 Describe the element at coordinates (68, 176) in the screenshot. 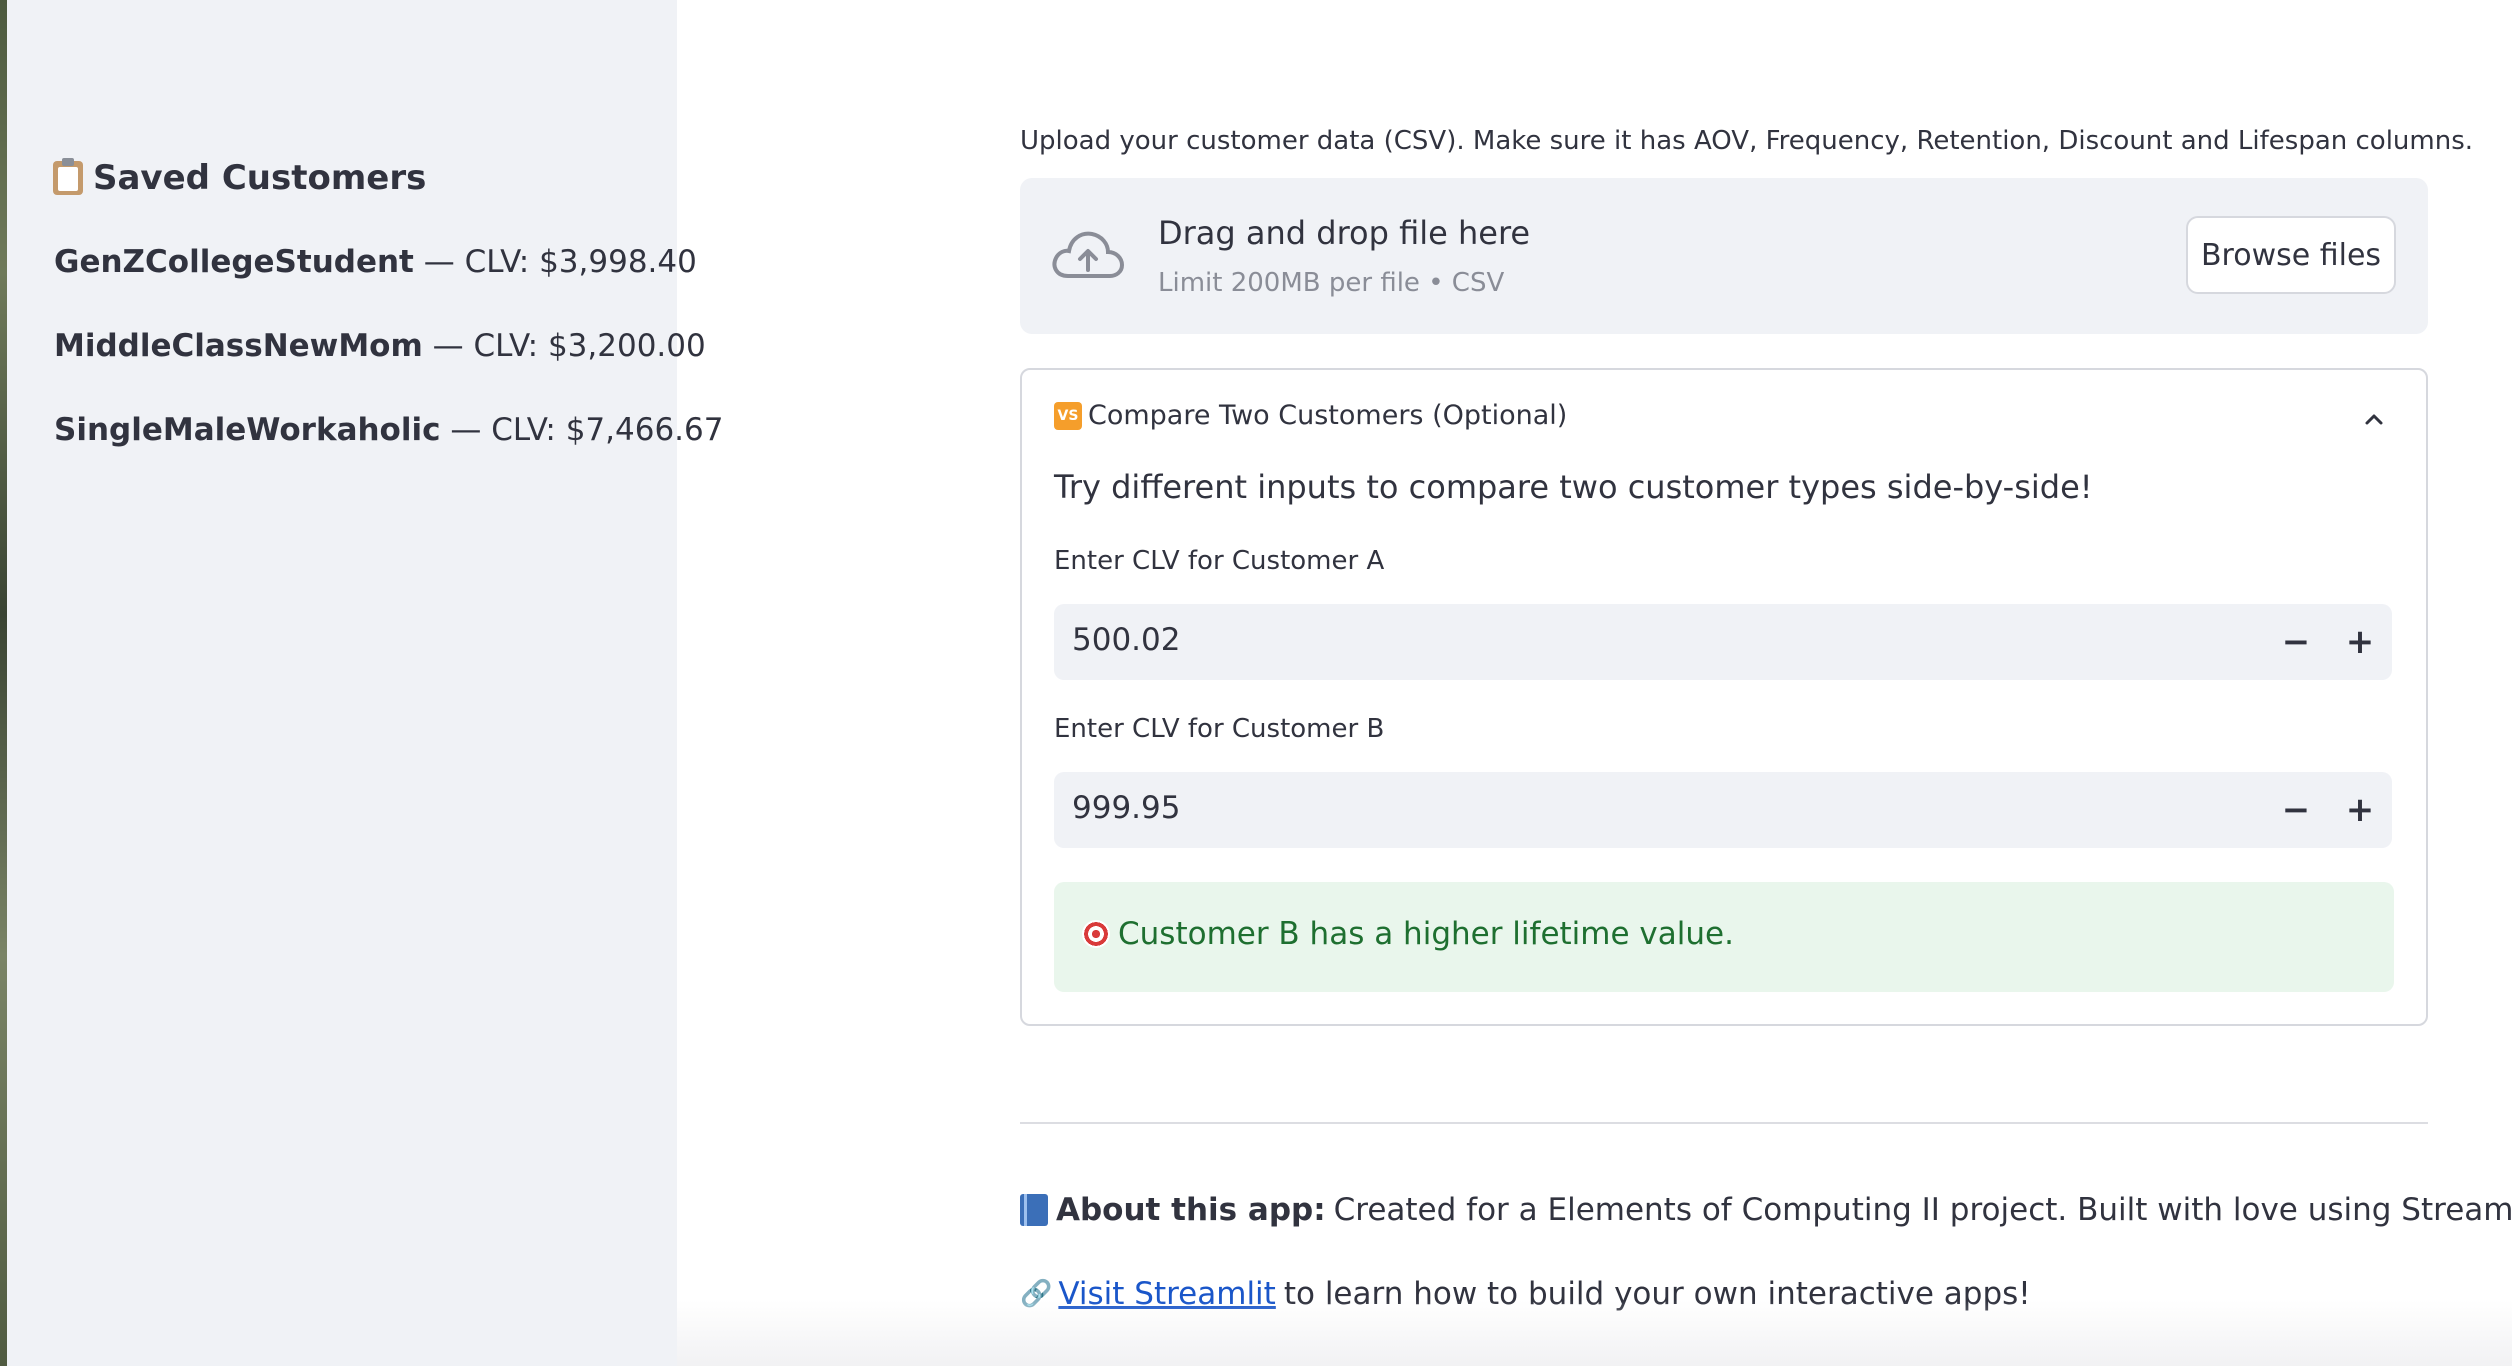

I see `clipboard-icon` at that location.